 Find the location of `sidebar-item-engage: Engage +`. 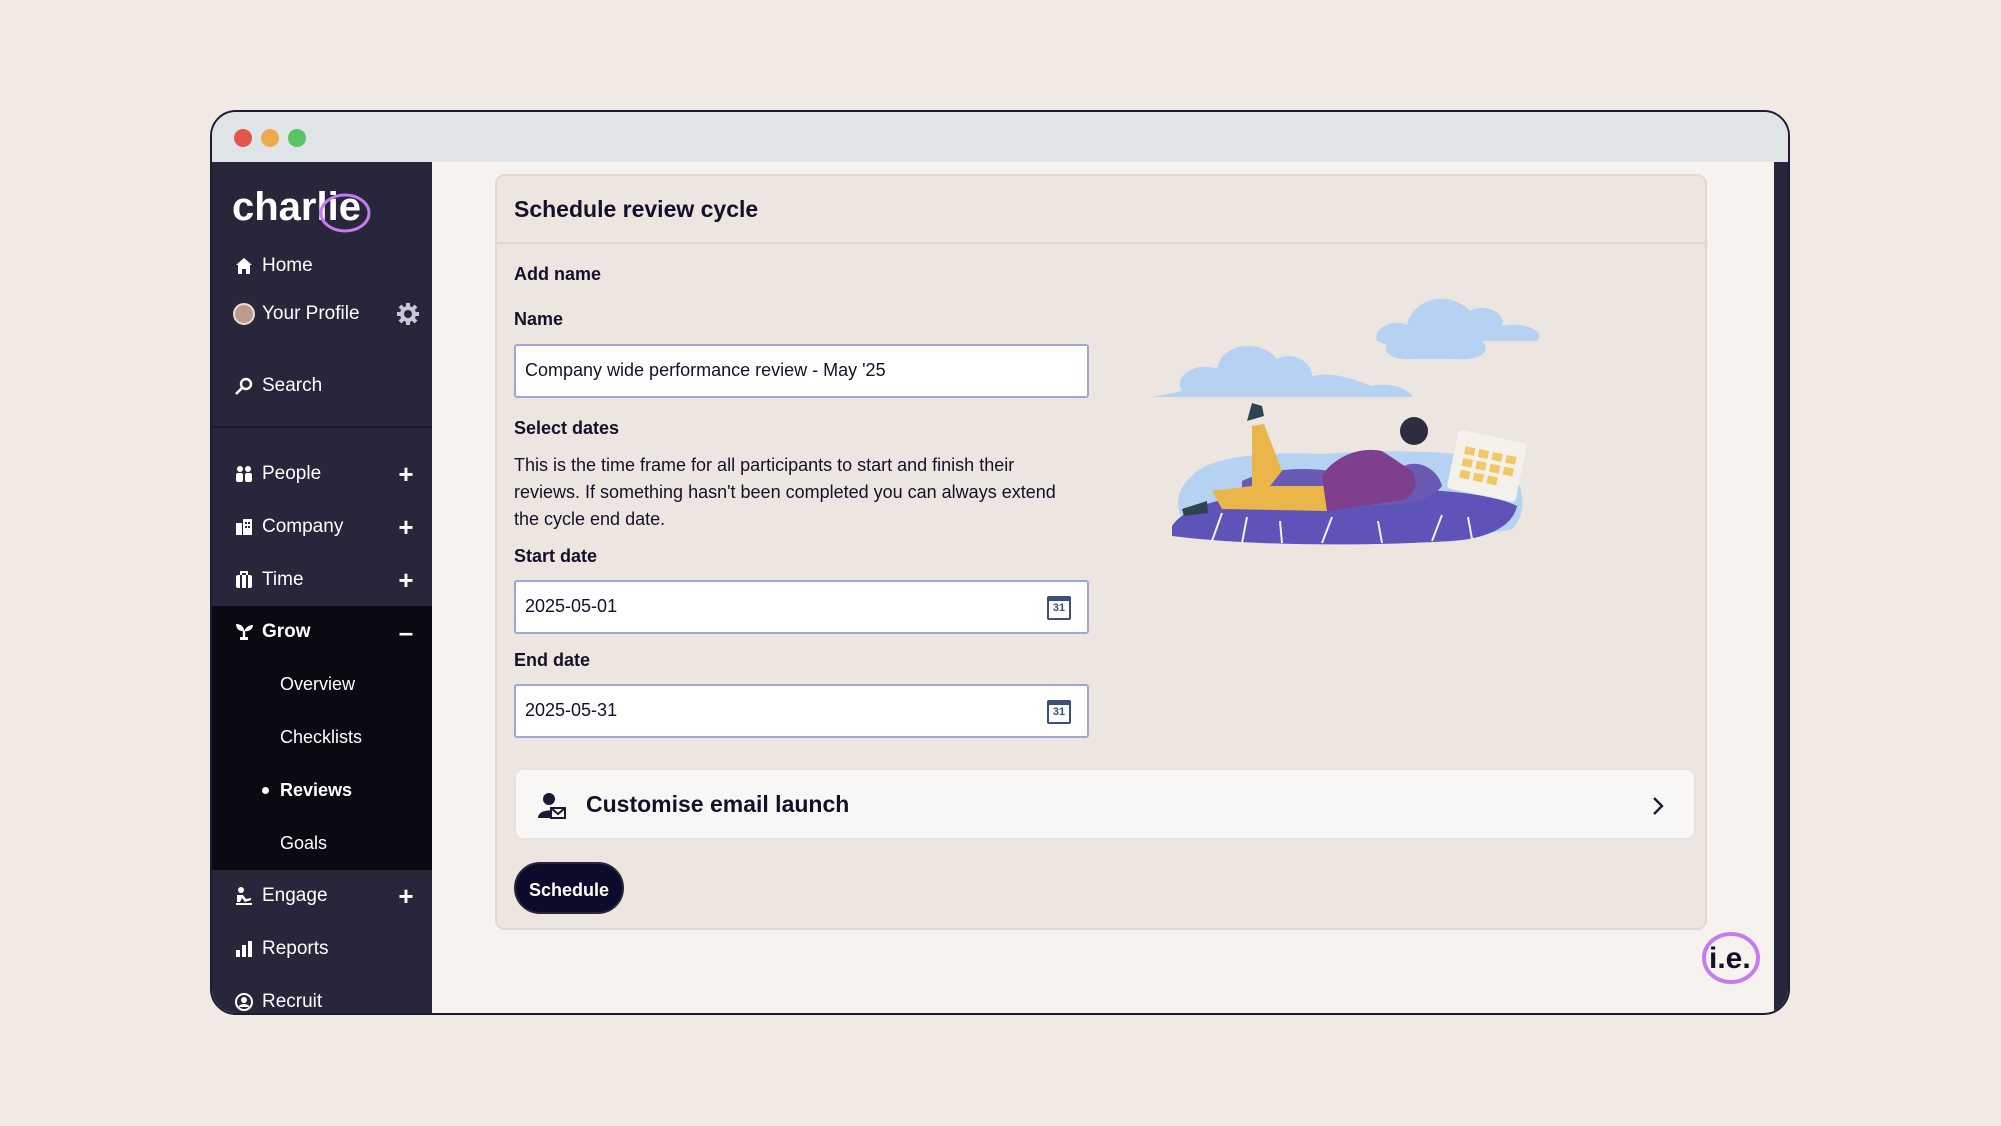

sidebar-item-engage: Engage + is located at coordinates (322, 896).